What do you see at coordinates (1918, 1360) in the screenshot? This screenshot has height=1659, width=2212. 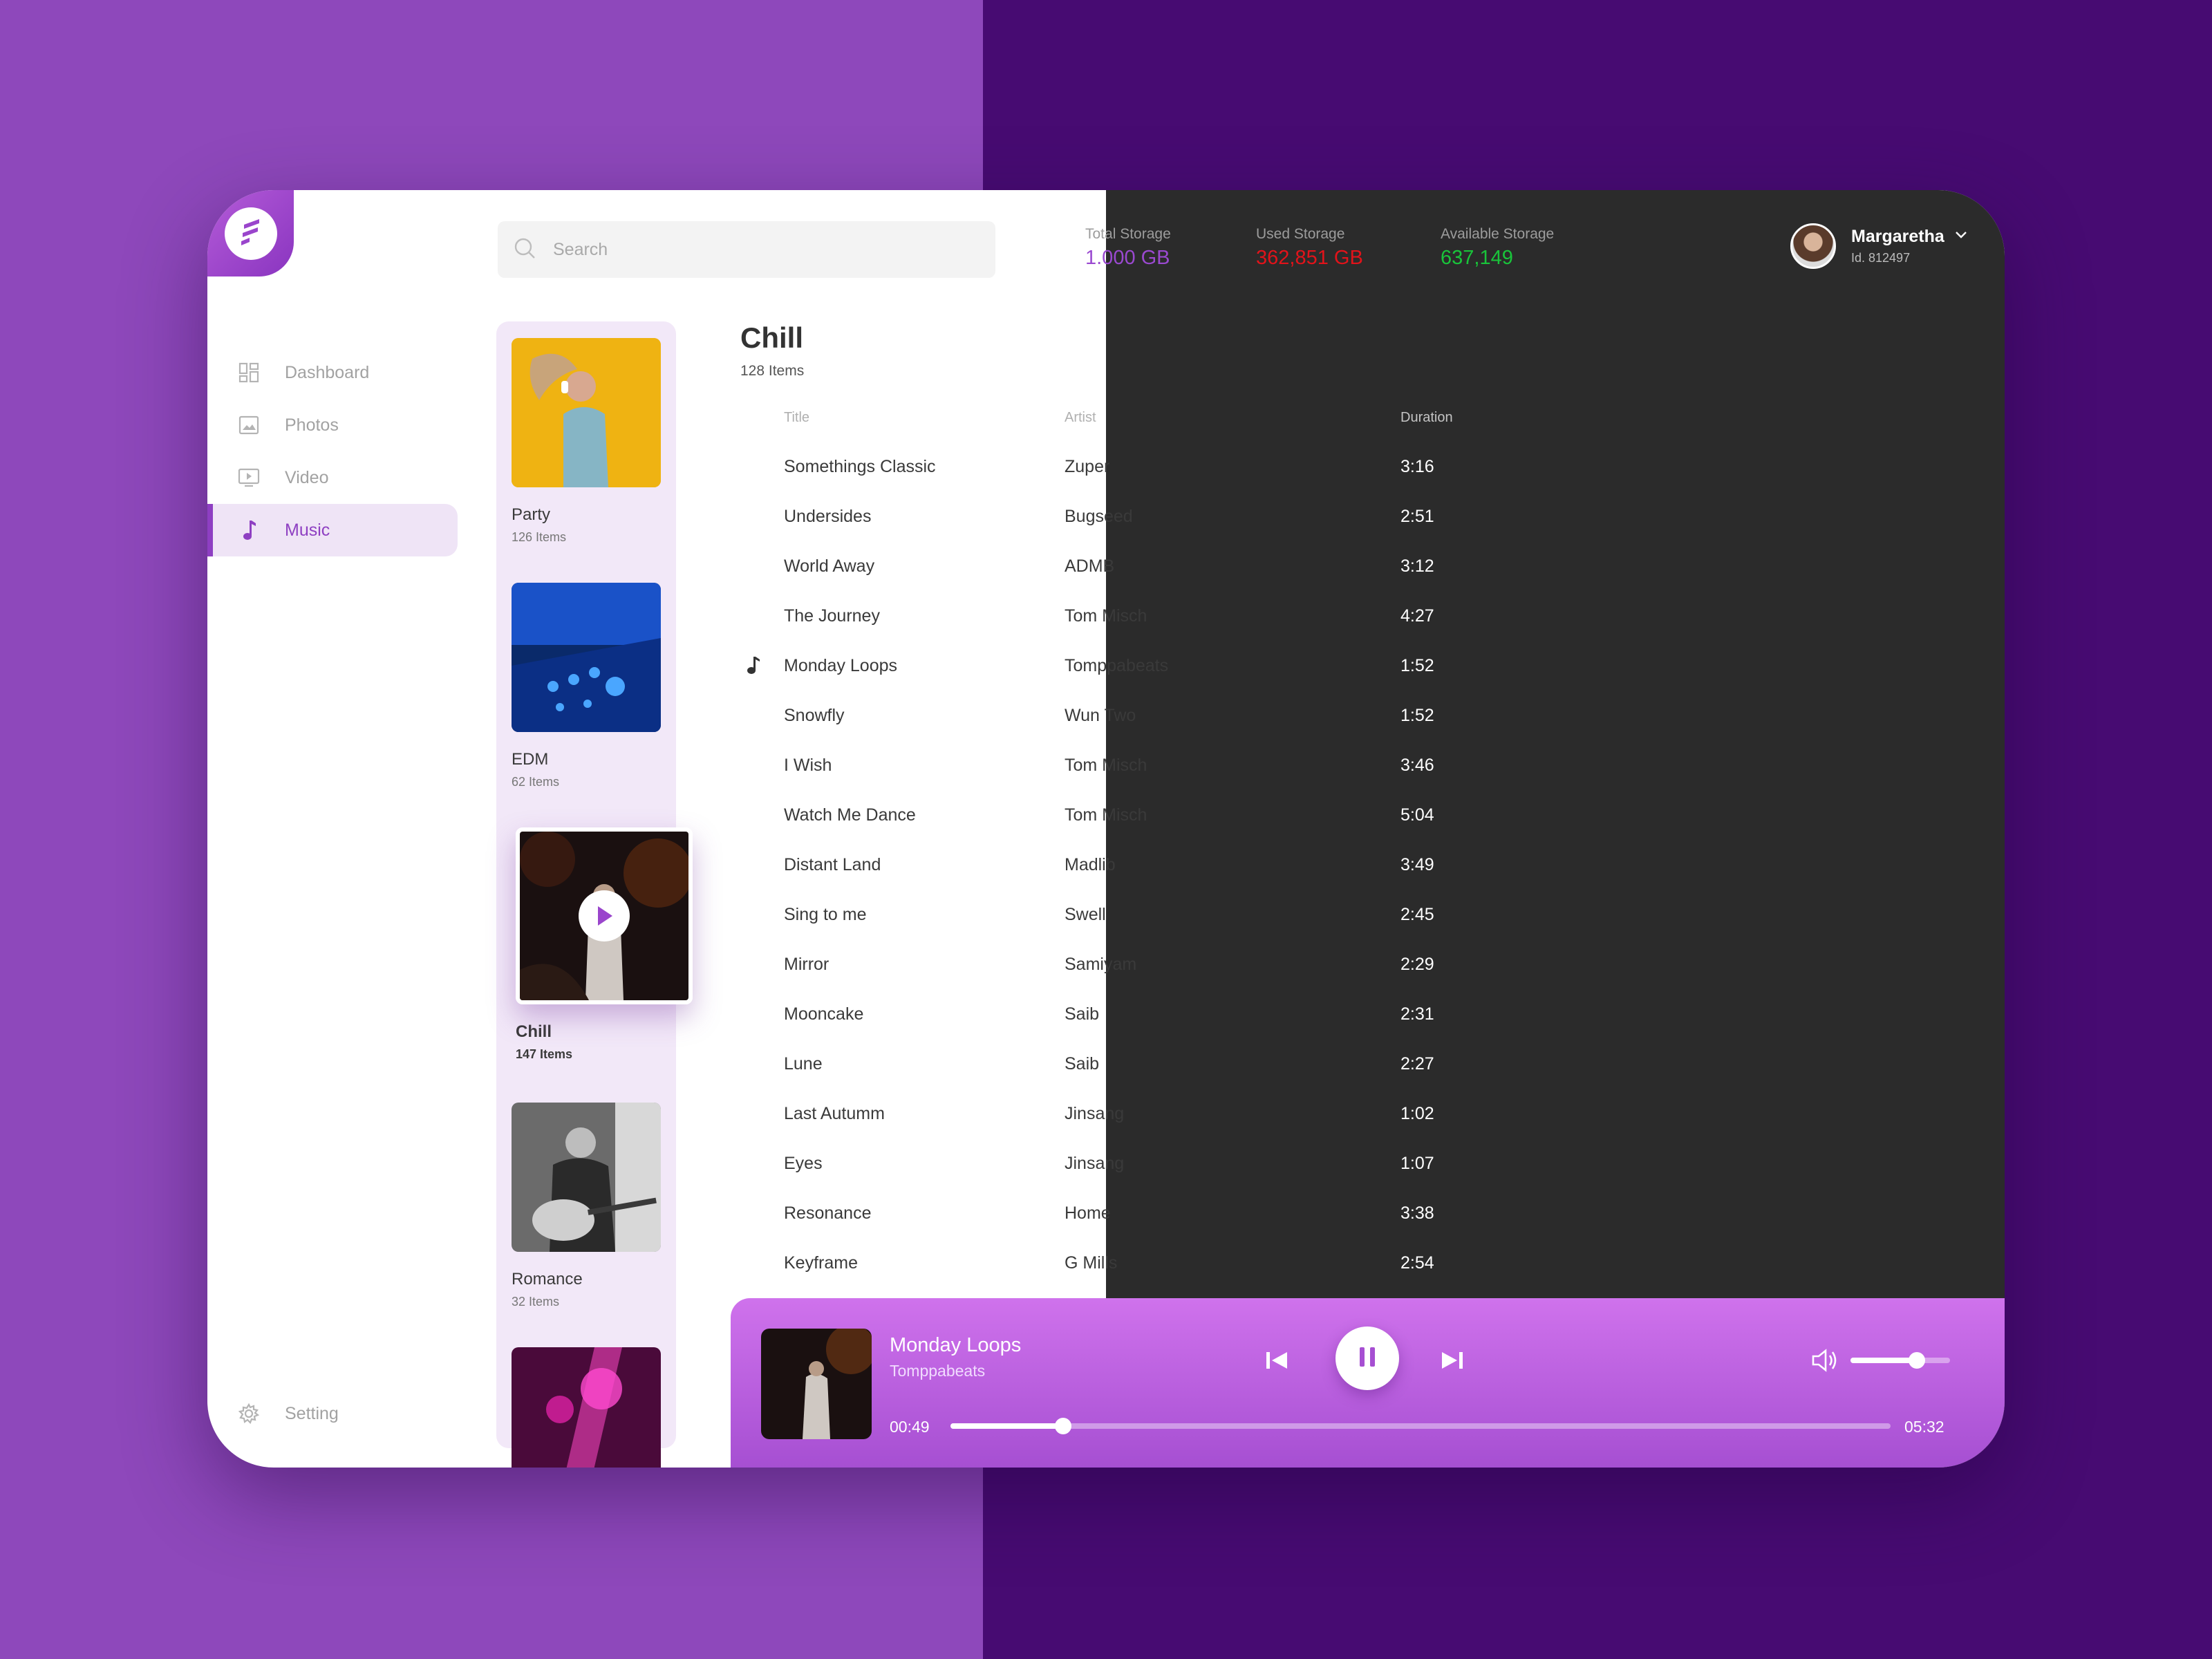 I see `volume-handle` at bounding box center [1918, 1360].